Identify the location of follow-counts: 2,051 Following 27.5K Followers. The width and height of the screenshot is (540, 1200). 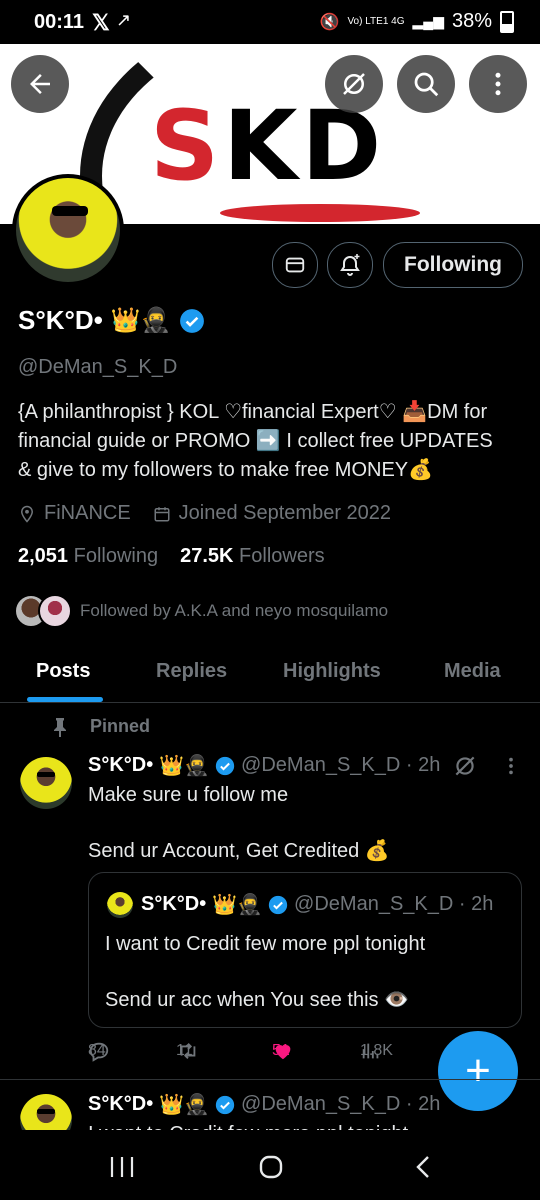
(171, 556).